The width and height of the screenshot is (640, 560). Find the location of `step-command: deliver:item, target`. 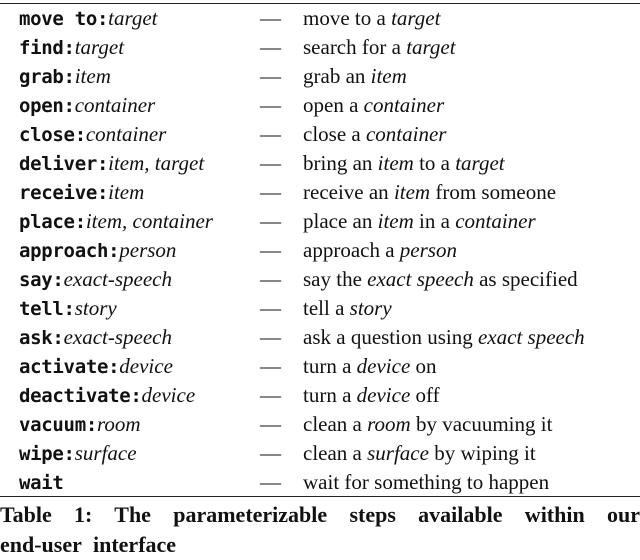

step-command: deliver:item, target is located at coordinates (111, 164).